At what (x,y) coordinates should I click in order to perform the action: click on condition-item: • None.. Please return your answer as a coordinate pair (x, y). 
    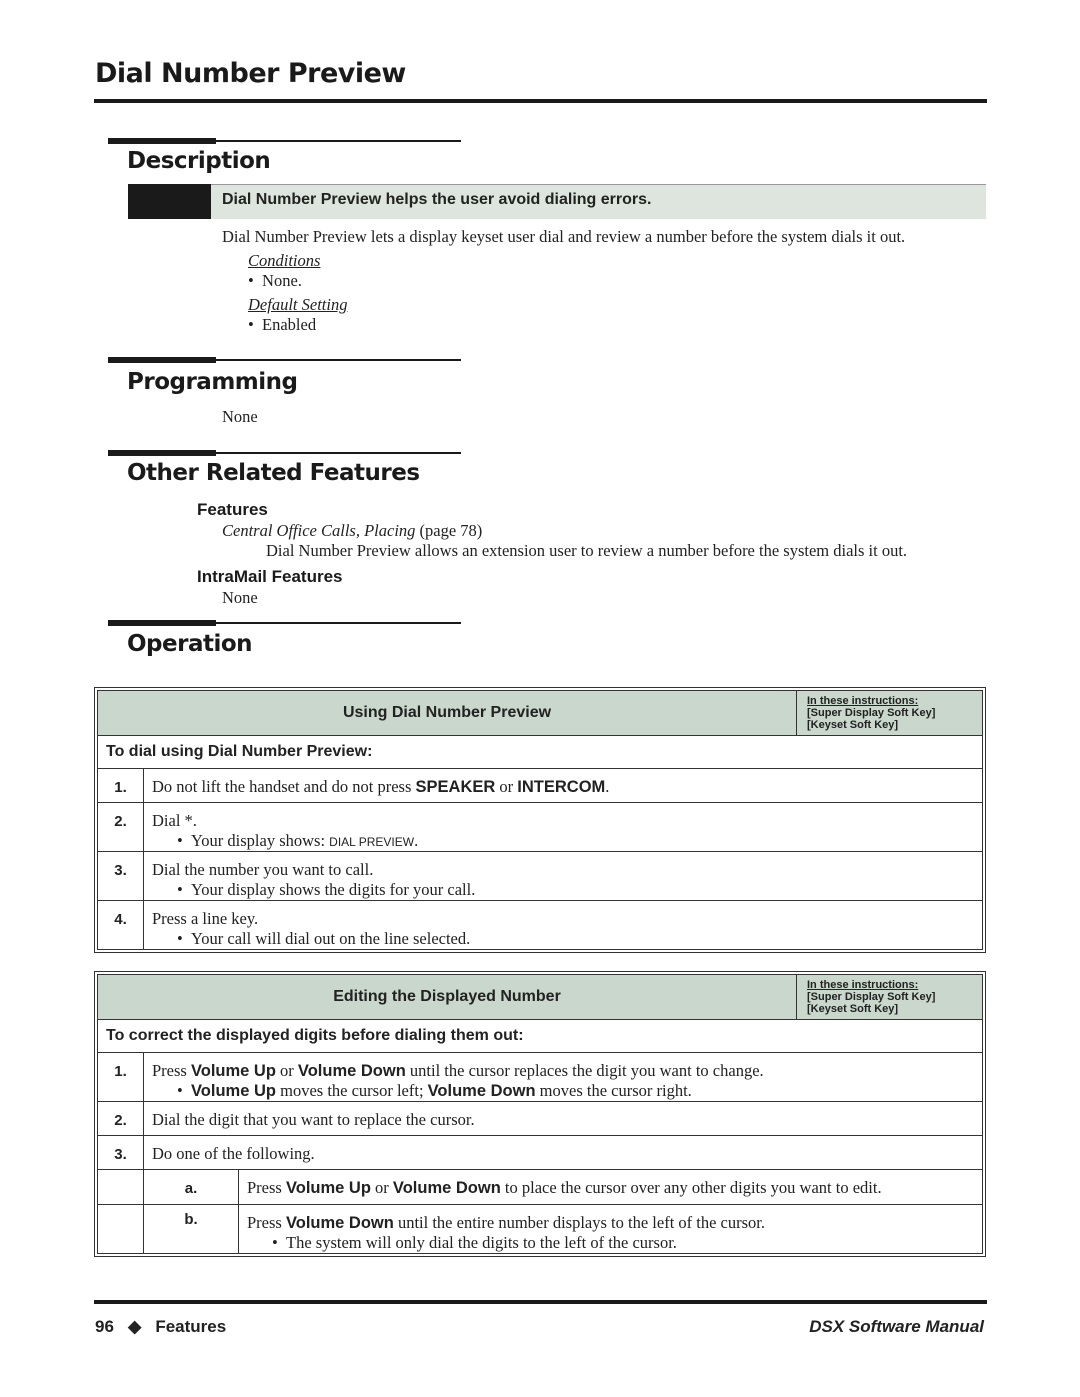
    Looking at the image, I should click on (275, 280).